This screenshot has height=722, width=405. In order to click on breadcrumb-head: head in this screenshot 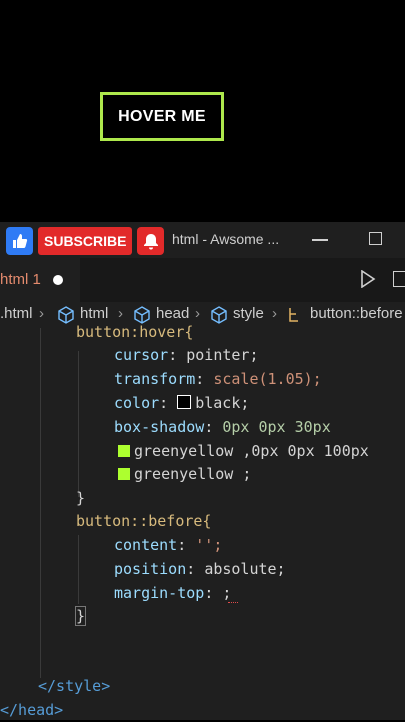, I will do `click(172, 313)`.